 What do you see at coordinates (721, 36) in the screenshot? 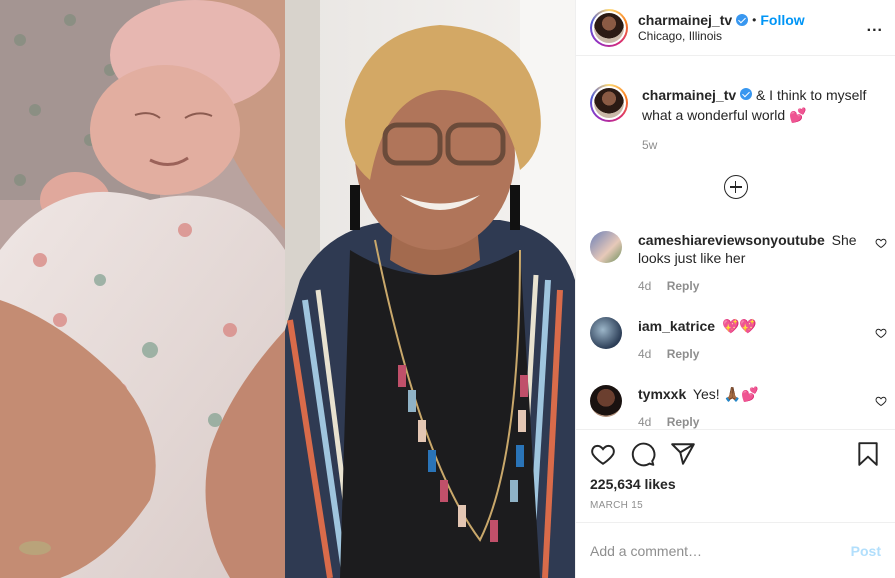
I see `post-location: Chicago, Illinois` at bounding box center [721, 36].